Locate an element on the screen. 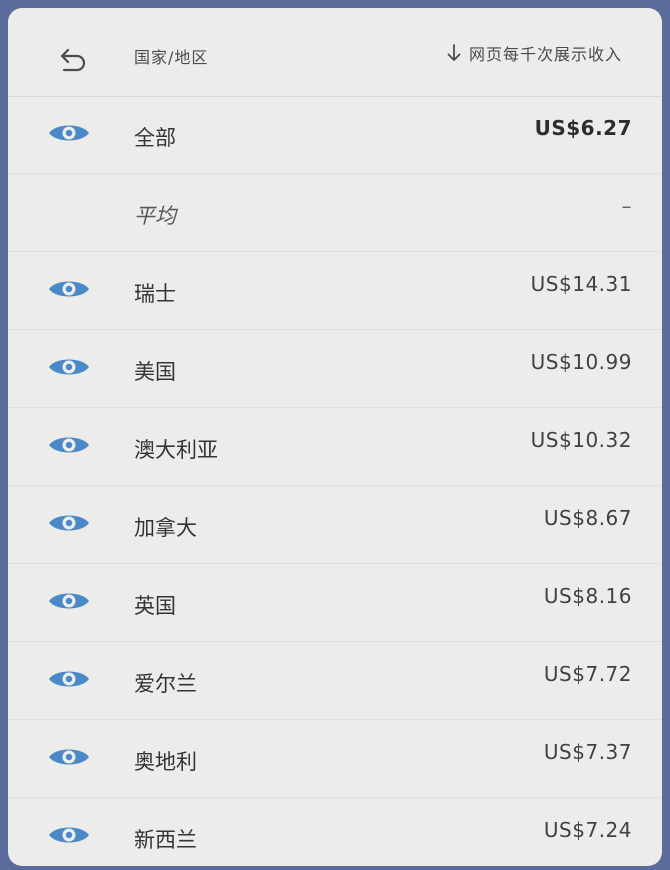 This screenshot has height=870, width=670. rpm-value: US$6.27 is located at coordinates (583, 128).